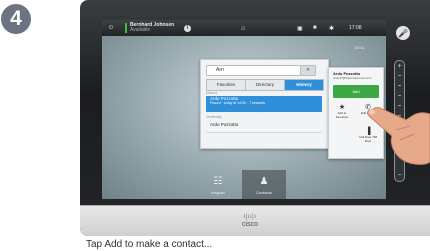  I want to click on tab-history: History, so click(304, 85).